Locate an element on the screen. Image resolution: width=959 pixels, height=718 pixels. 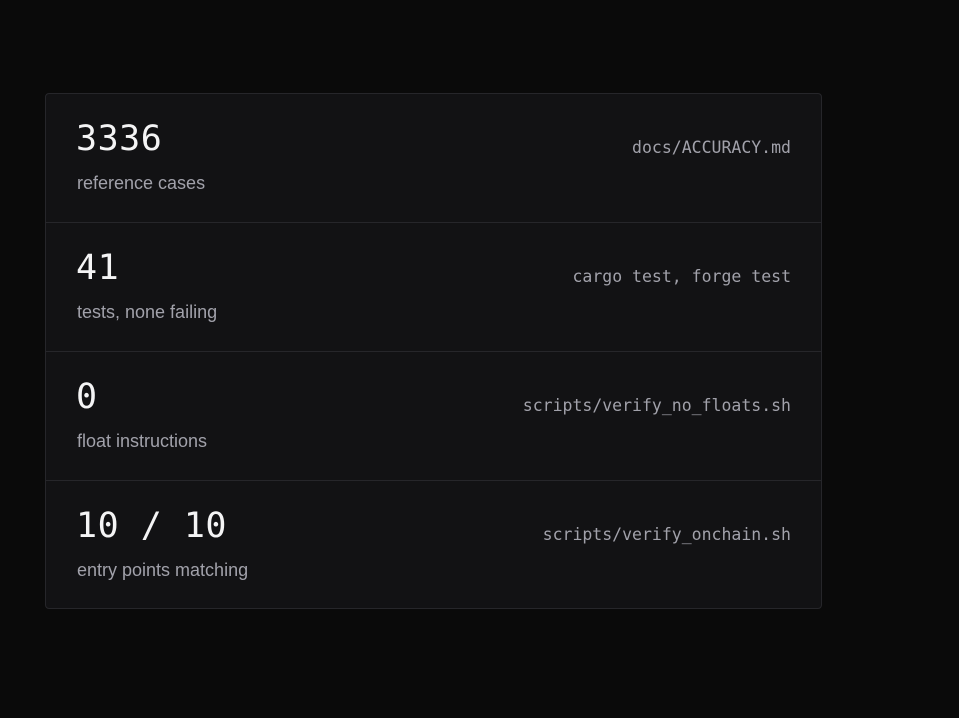
stat-value: 0 is located at coordinates (87, 397).